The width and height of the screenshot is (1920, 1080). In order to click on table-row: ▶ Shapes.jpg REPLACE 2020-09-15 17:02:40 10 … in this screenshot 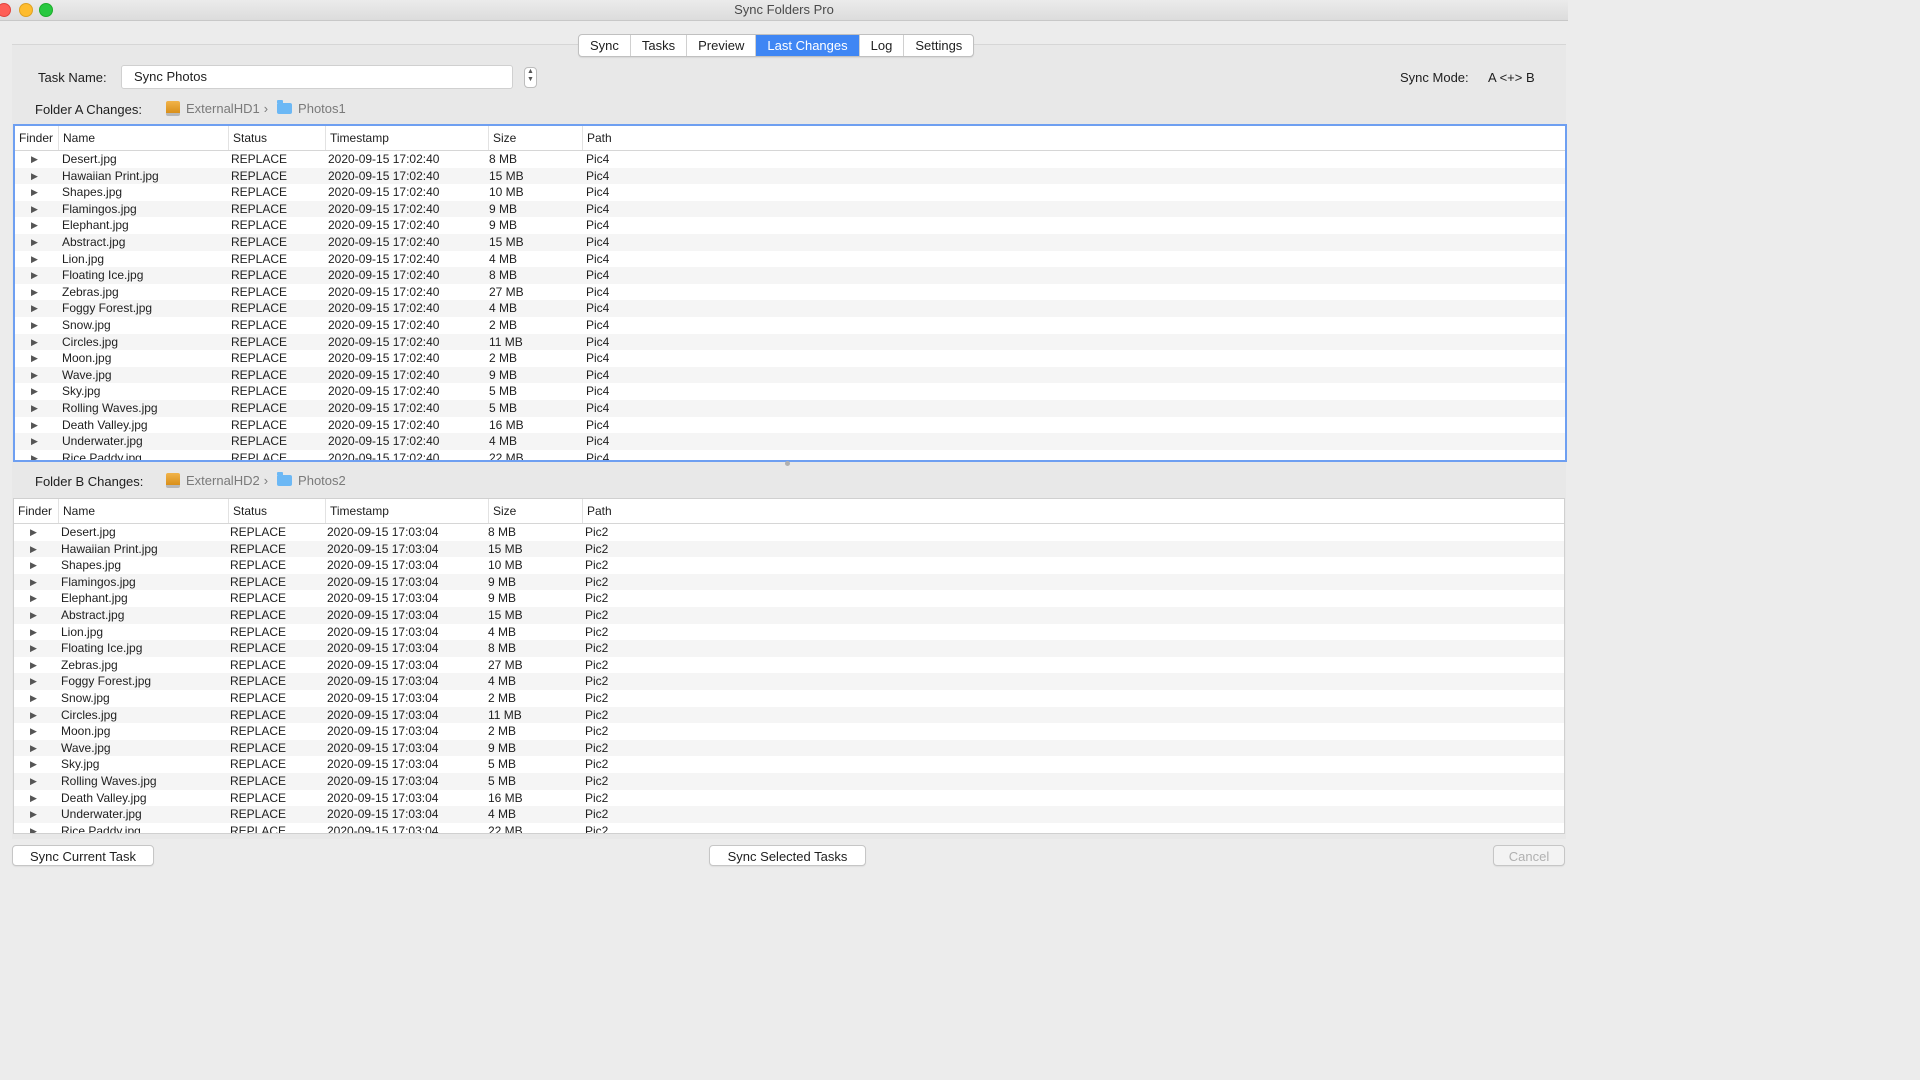, I will do `click(790, 192)`.